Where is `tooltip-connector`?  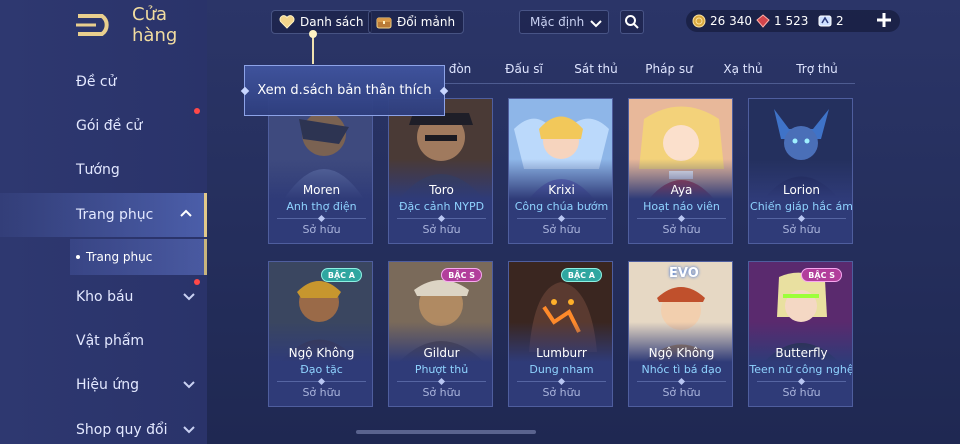
tooltip-connector is located at coordinates (313, 49).